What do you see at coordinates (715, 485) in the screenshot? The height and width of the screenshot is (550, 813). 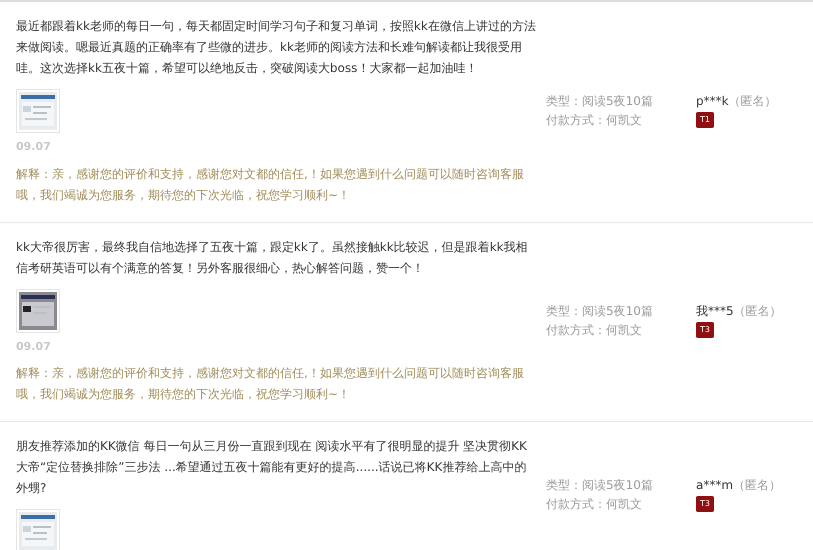 I see `user-name: a***m` at bounding box center [715, 485].